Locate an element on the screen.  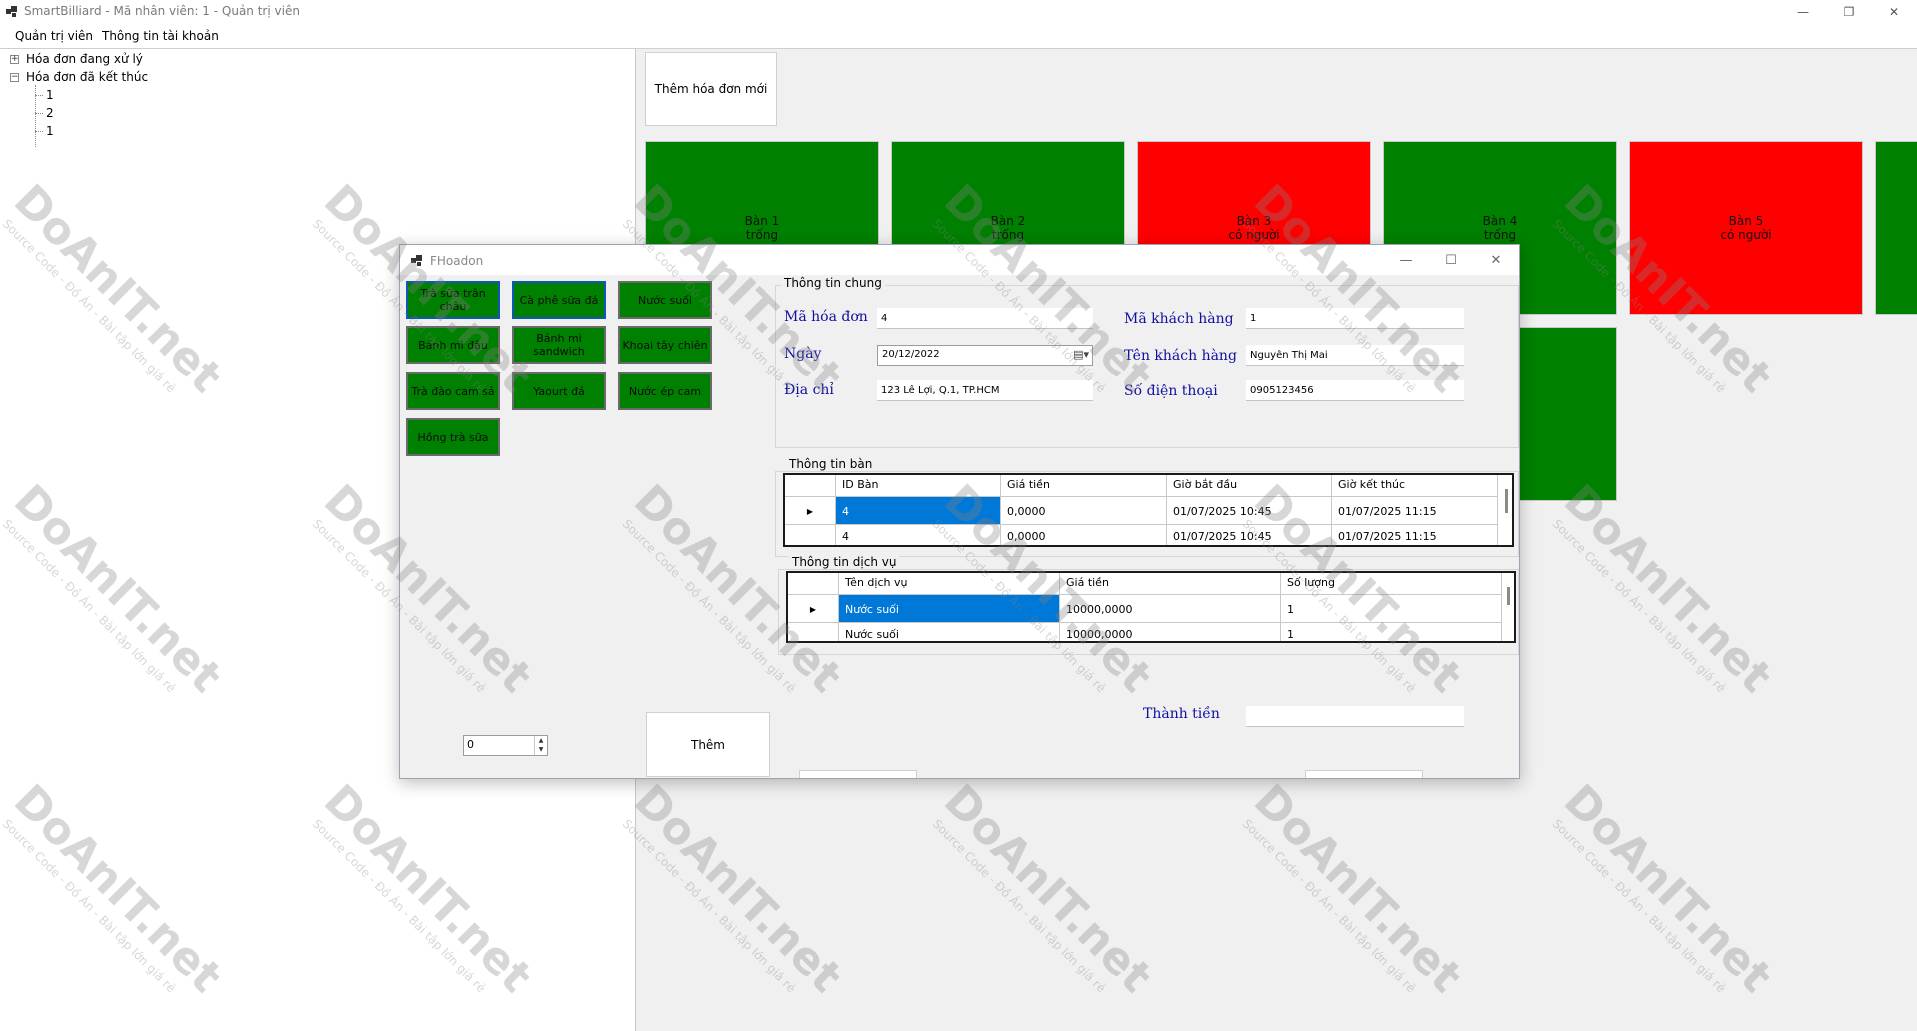
service-row: ▶ Nước suối 10000,0000 1 is located at coordinates (1151, 609).